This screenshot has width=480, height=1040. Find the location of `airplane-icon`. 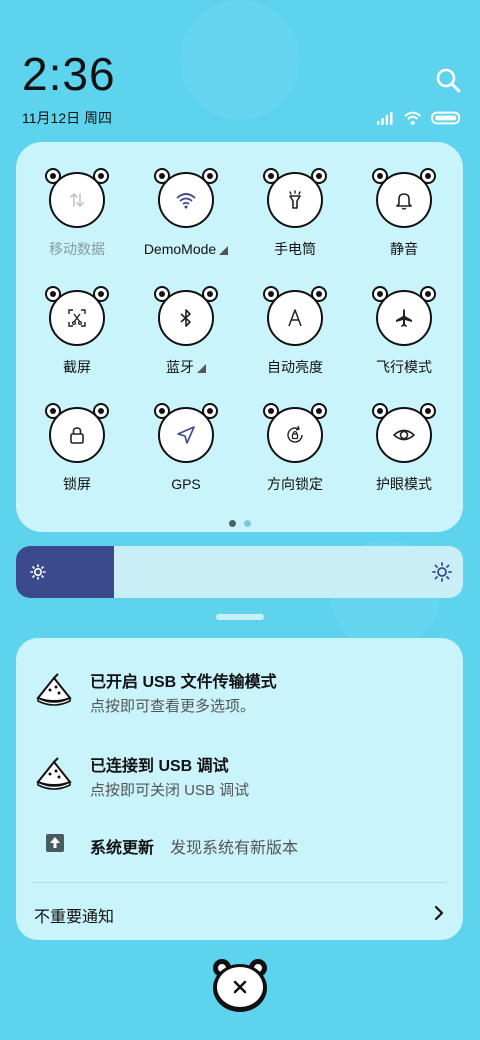

airplane-icon is located at coordinates (404, 318).